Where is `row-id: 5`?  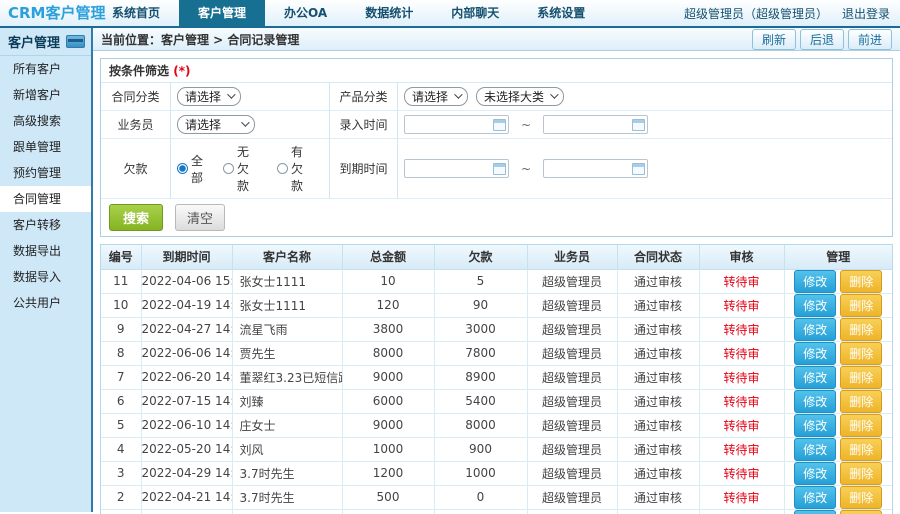
row-id: 5 is located at coordinates (121, 425).